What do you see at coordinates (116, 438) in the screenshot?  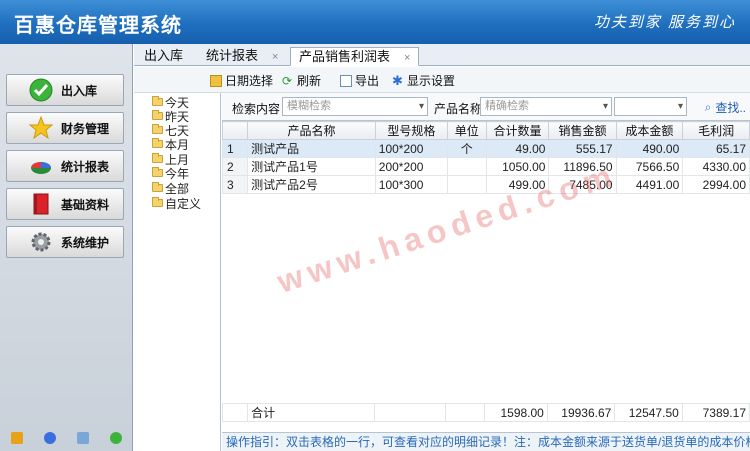 I see `exit-icon` at bounding box center [116, 438].